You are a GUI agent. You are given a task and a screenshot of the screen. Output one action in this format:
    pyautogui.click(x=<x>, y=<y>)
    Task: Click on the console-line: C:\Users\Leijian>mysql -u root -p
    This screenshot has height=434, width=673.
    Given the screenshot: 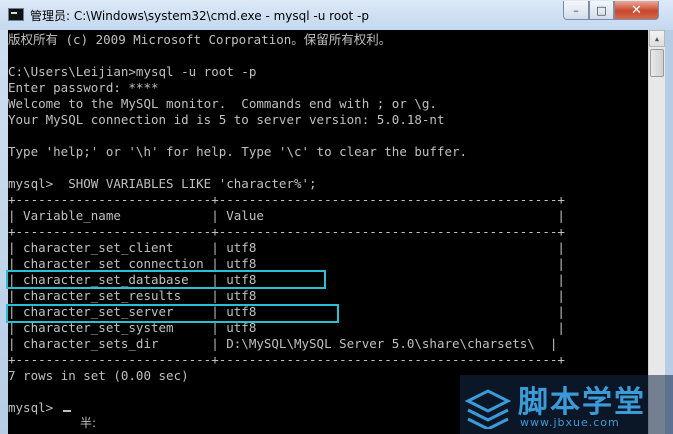 What is the action you would take?
    pyautogui.click(x=132, y=71)
    